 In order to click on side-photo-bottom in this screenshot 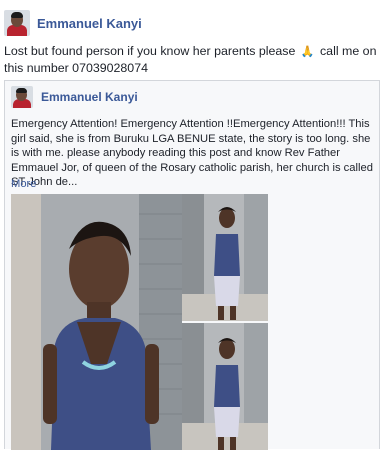, I will do `click(225, 386)`.